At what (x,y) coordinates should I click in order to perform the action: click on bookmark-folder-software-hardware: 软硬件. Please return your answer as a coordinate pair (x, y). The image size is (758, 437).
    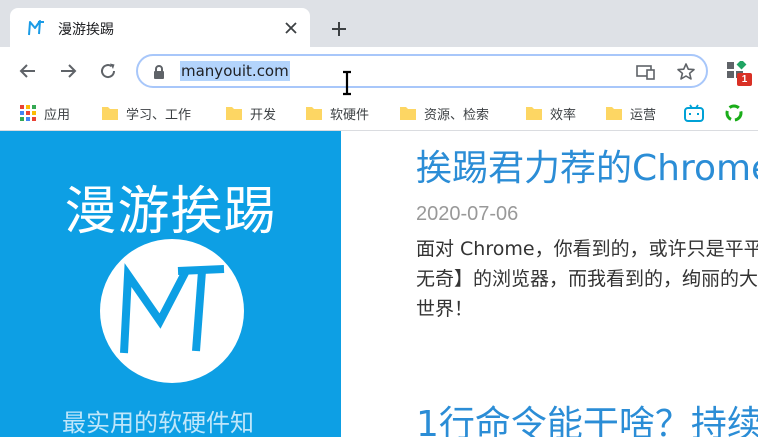
    Looking at the image, I should click on (337, 113).